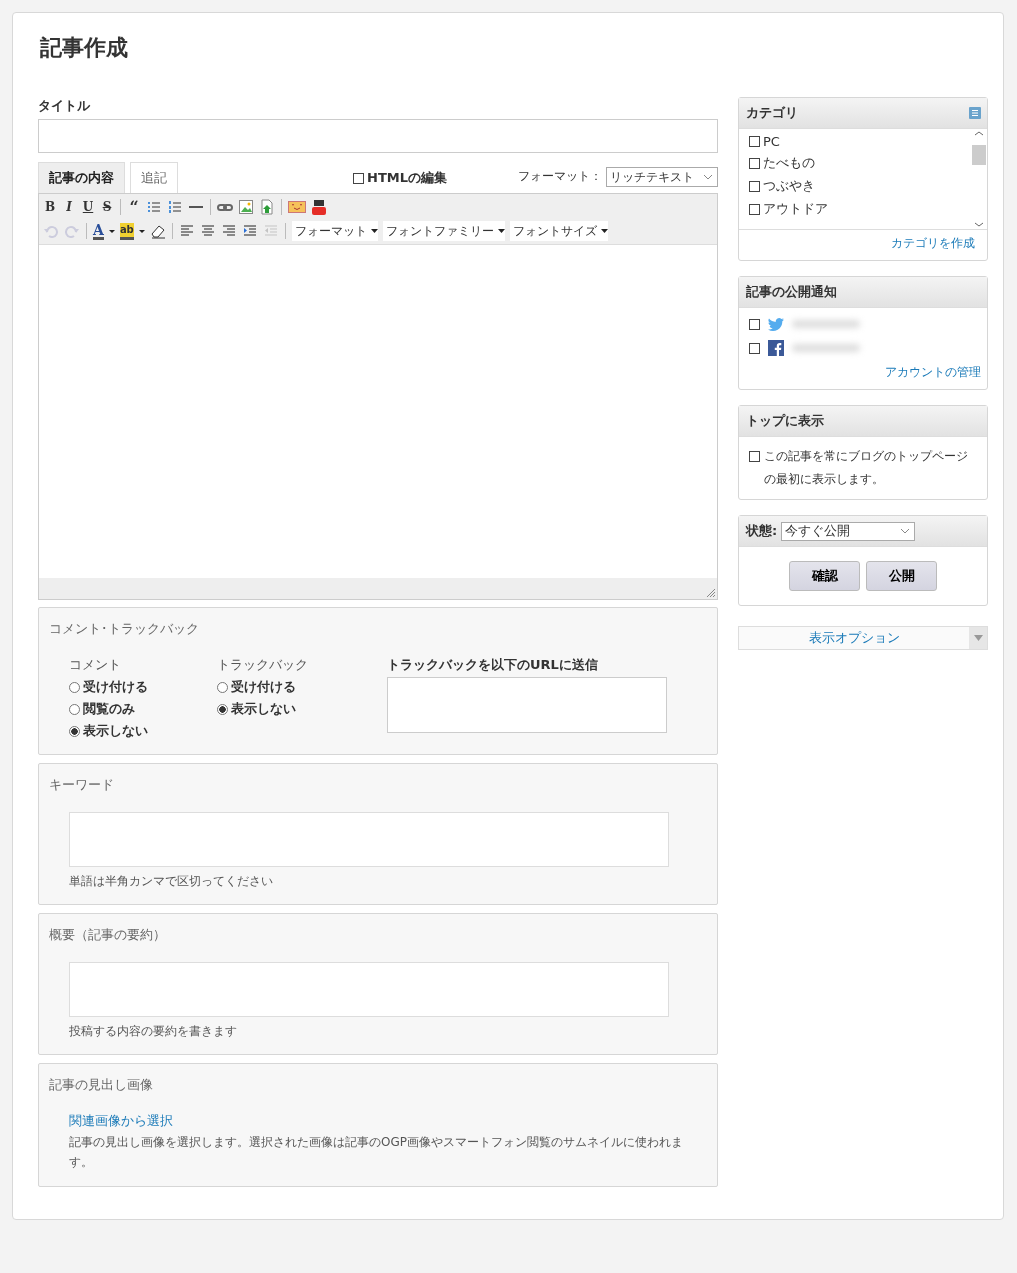  What do you see at coordinates (662, 177) in the screenshot?
I see `format-dropdown: リッチテキスト` at bounding box center [662, 177].